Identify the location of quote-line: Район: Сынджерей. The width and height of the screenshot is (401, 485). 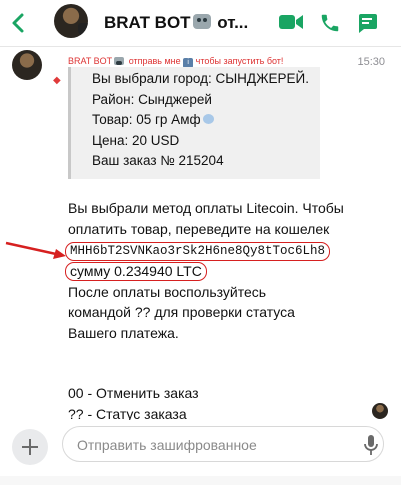
(152, 99).